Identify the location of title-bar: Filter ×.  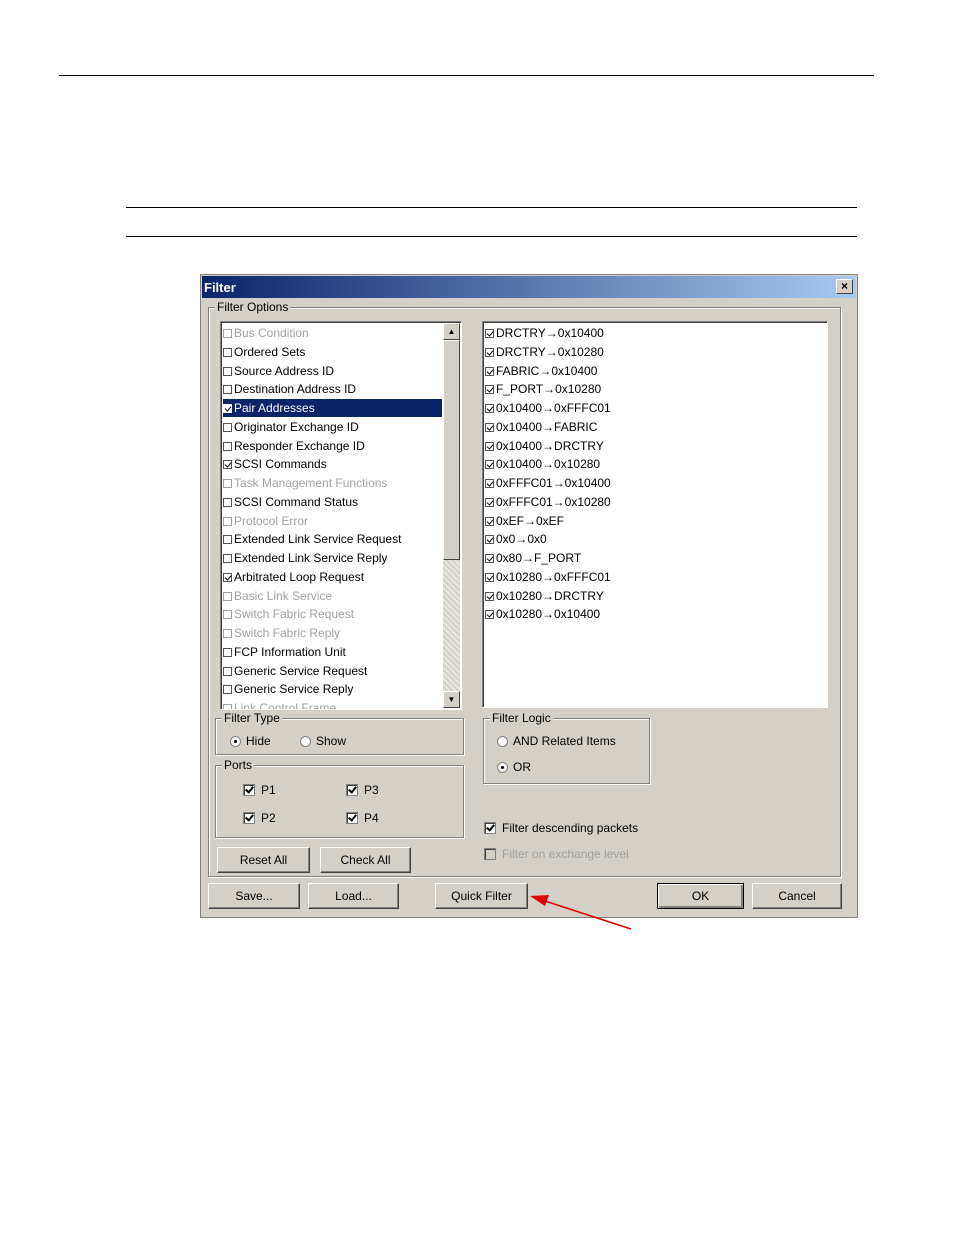
(529, 287).